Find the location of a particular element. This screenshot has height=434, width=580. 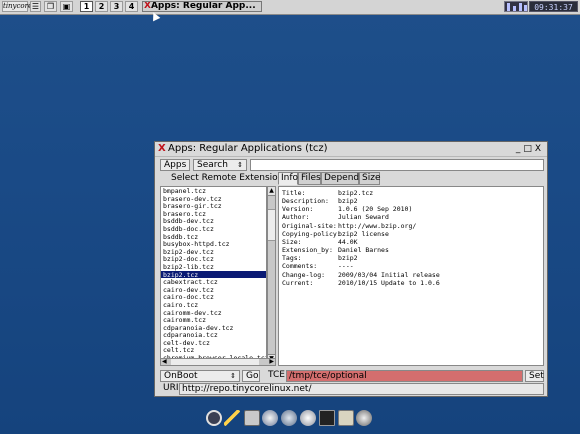

info-row: Comments: ---- is located at coordinates (318, 266).